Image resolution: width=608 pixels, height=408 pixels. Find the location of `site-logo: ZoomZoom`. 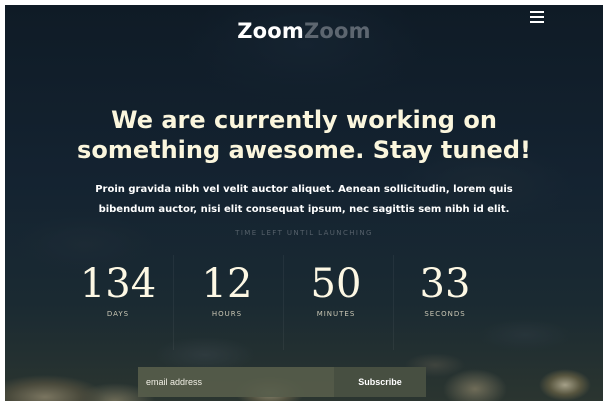

site-logo: ZoomZoom is located at coordinates (304, 31).